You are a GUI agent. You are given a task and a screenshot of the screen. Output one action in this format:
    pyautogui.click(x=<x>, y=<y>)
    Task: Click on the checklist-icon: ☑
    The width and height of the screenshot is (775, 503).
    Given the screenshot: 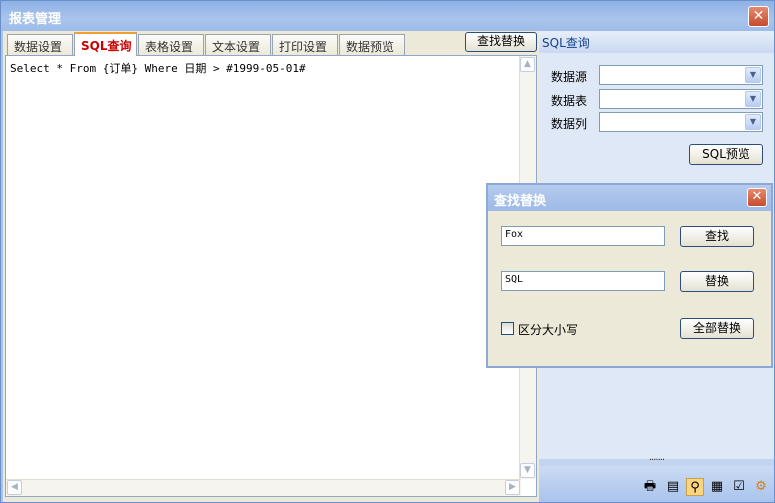 What is the action you would take?
    pyautogui.click(x=739, y=487)
    